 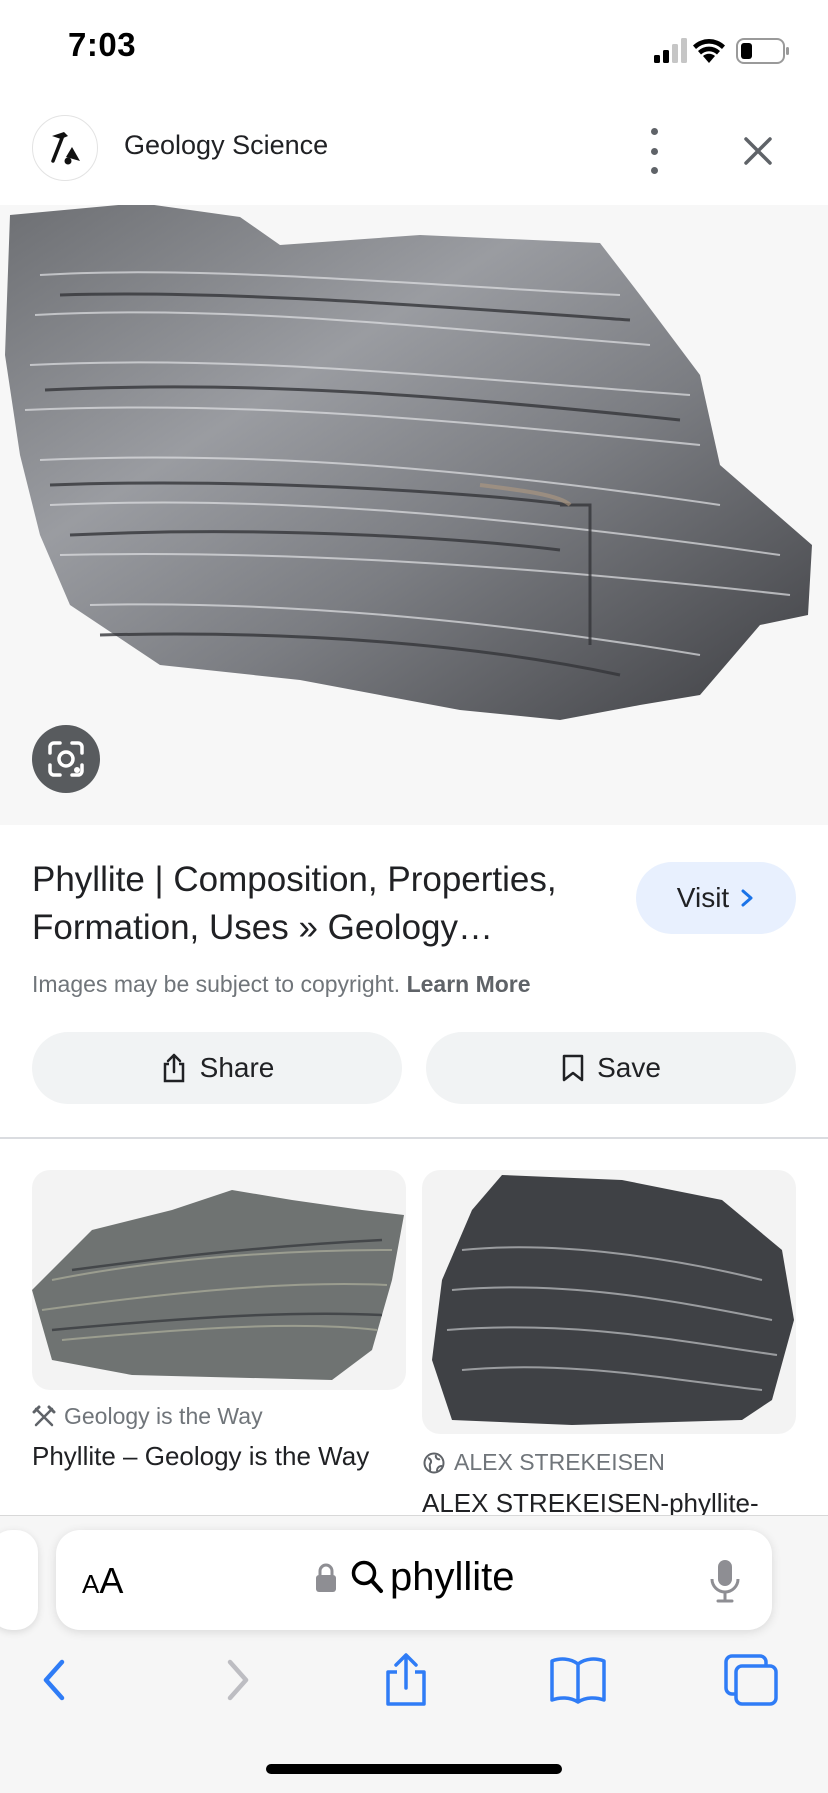 I want to click on copyright-text: Images may be subject to copyright., so click(x=216, y=984).